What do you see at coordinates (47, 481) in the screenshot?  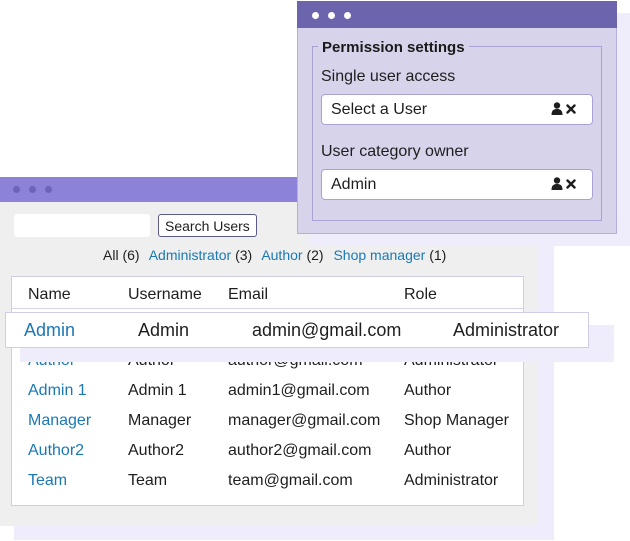 I see `user-name-link: Team` at bounding box center [47, 481].